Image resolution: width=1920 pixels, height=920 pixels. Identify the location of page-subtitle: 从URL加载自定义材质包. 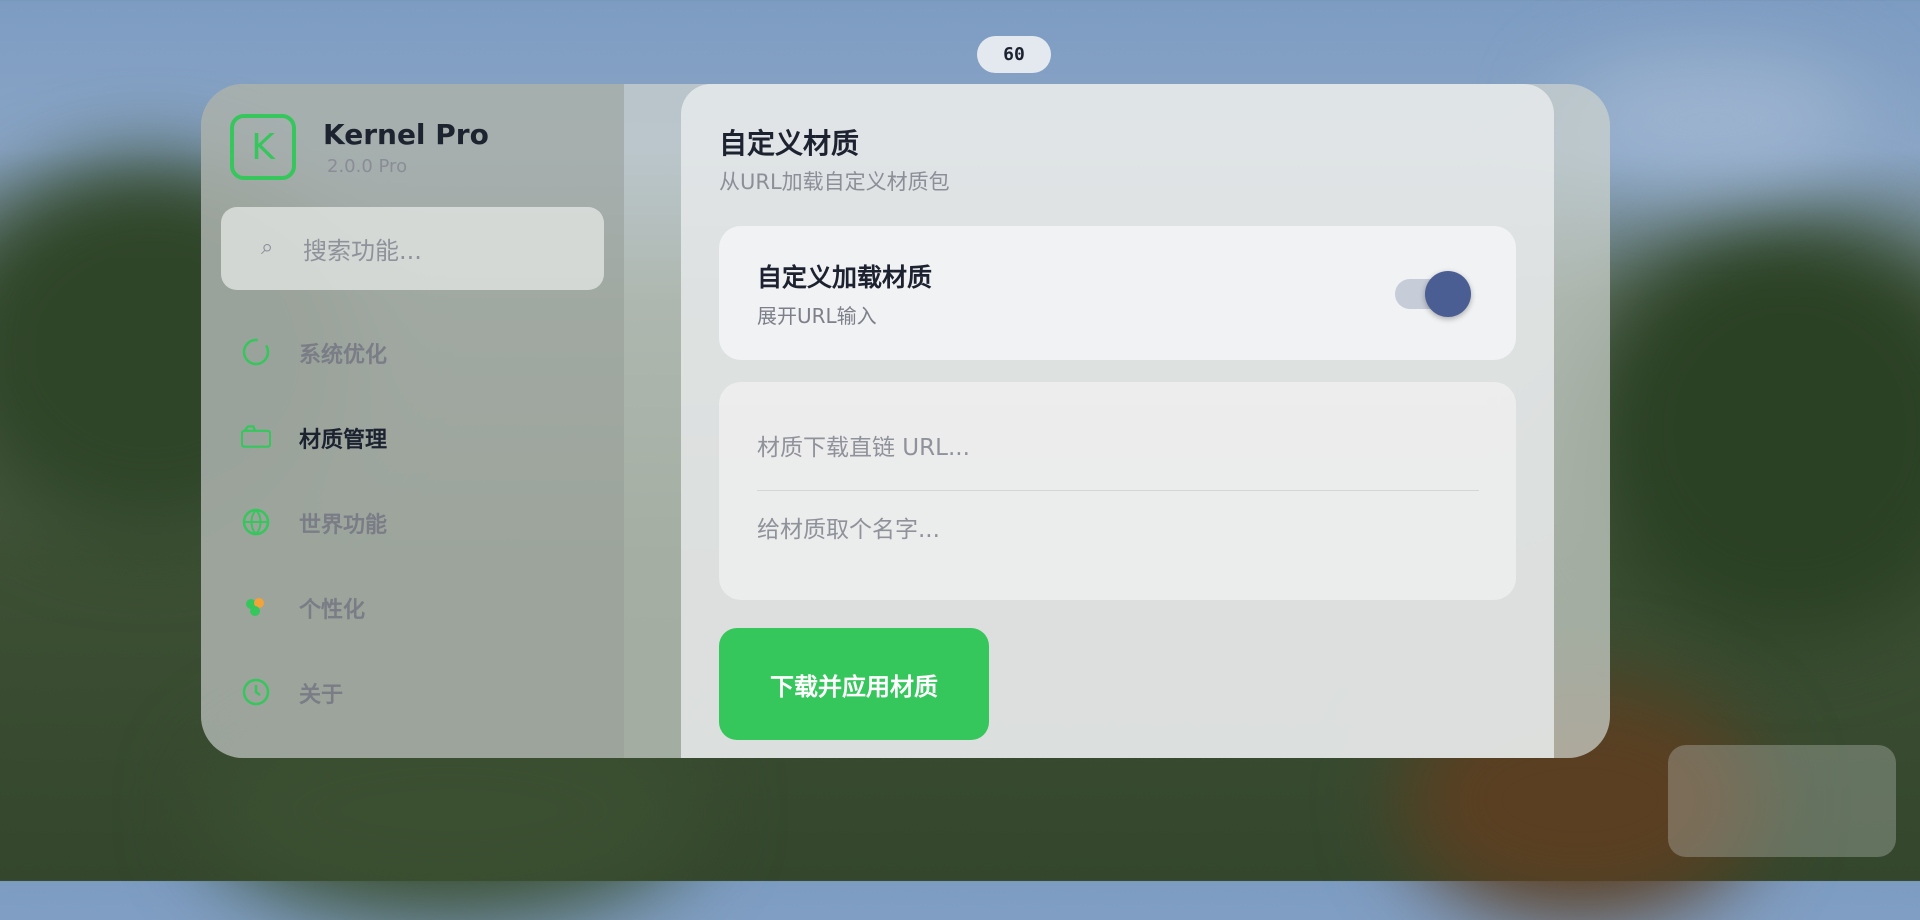
(834, 182).